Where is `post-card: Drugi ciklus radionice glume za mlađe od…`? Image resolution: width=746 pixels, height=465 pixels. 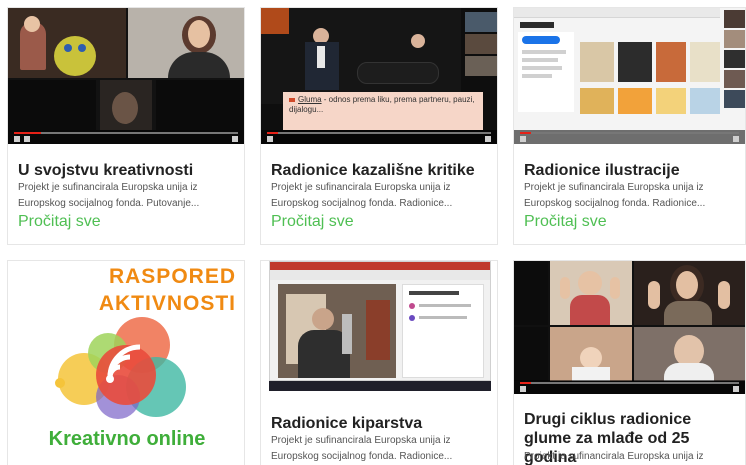
post-card: Drugi ciklus radionice glume za mlađe od… is located at coordinates (629, 362).